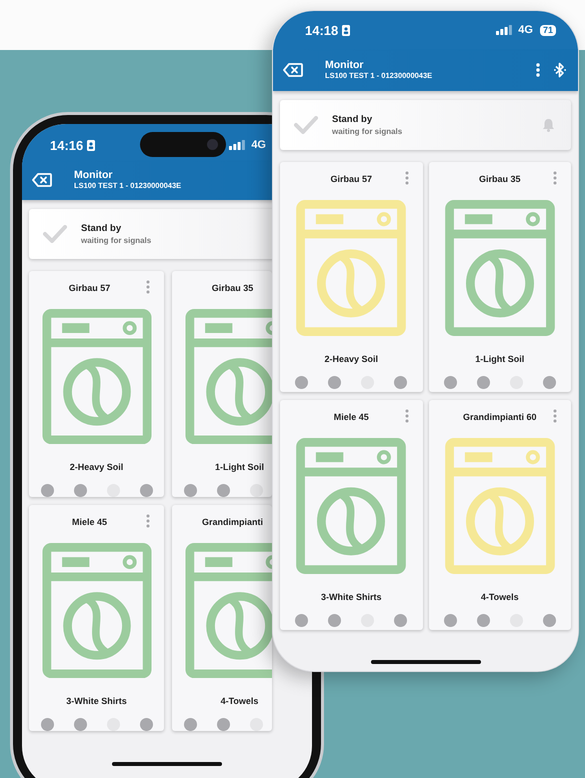  I want to click on machine-card: Grandimpianti 4-Towels, so click(222, 618).